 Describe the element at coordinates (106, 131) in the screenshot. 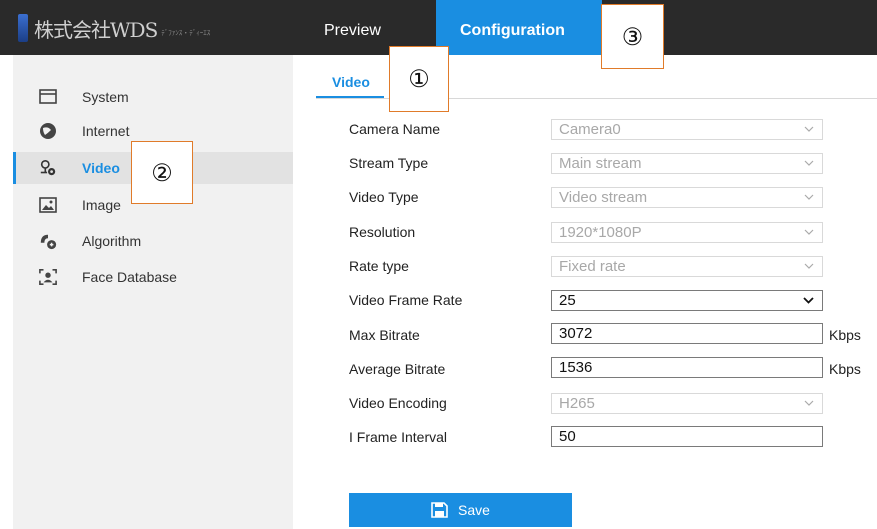

I see `sidebar-item-label: Internet` at that location.